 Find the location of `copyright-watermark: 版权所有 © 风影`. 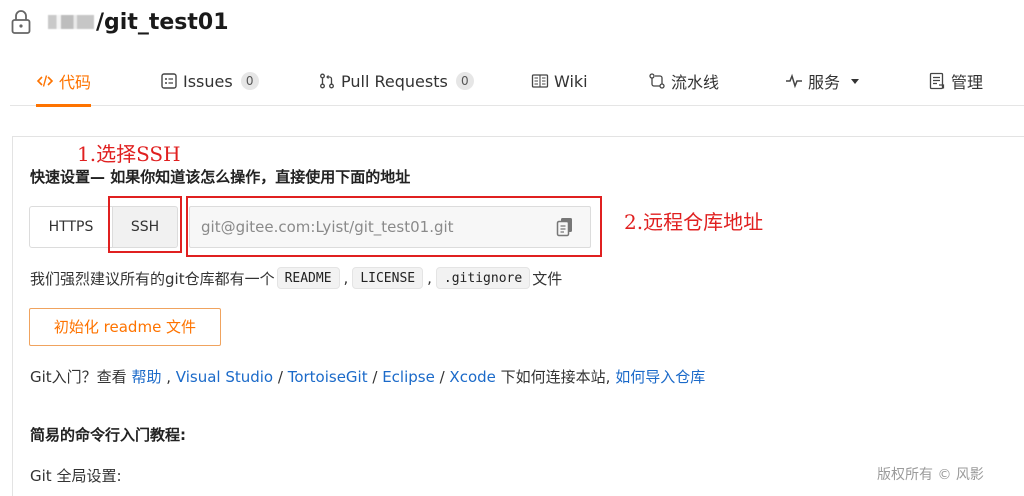

copyright-watermark: 版权所有 © 风影 is located at coordinates (930, 475).